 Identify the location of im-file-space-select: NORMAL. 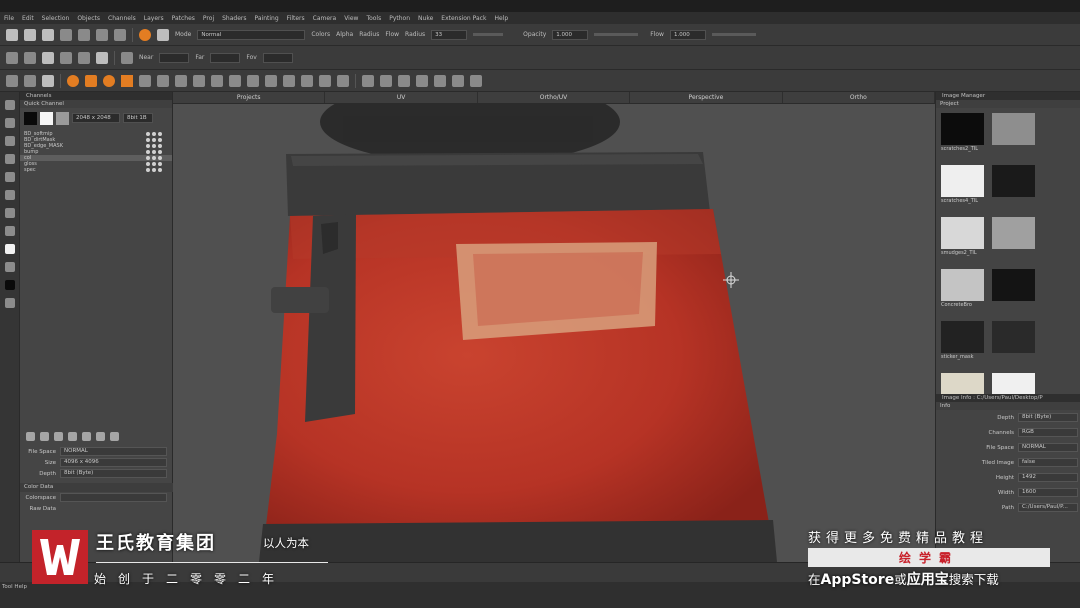
(1048, 447).